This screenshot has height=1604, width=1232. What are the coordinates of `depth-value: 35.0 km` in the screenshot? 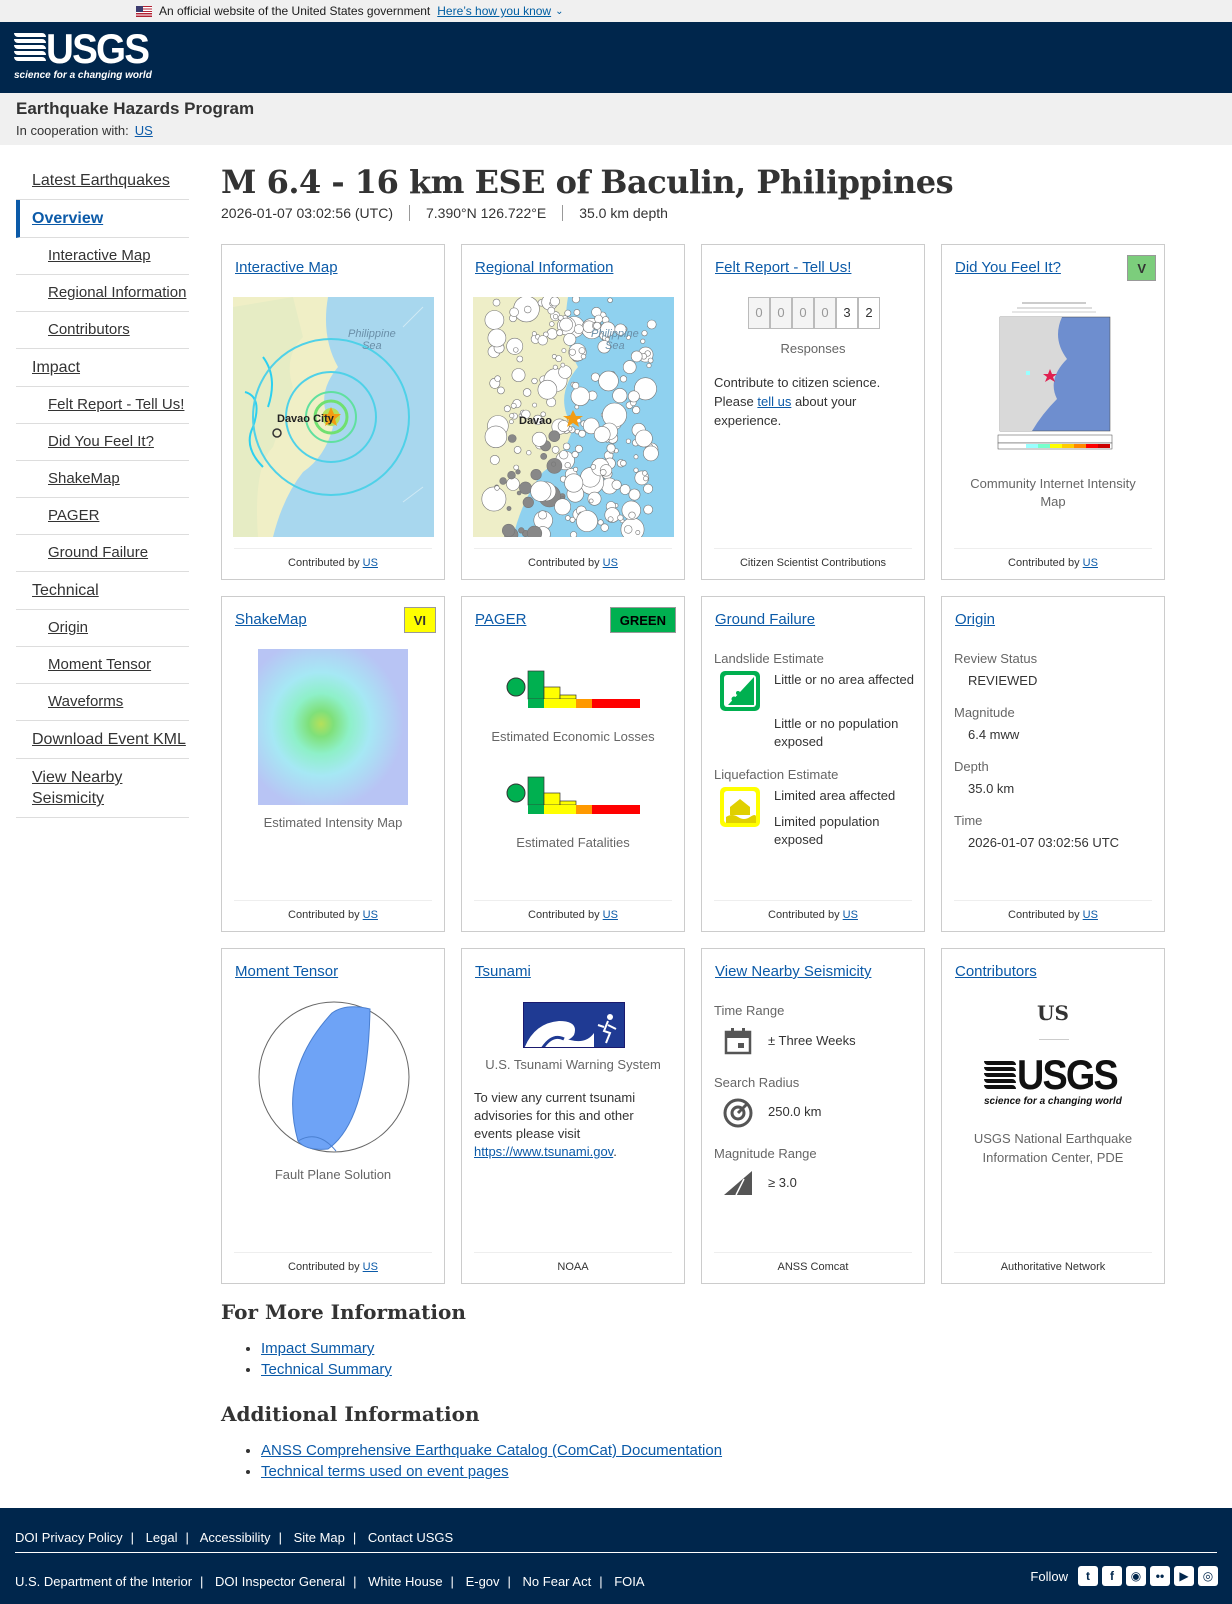 It's located at (991, 788).